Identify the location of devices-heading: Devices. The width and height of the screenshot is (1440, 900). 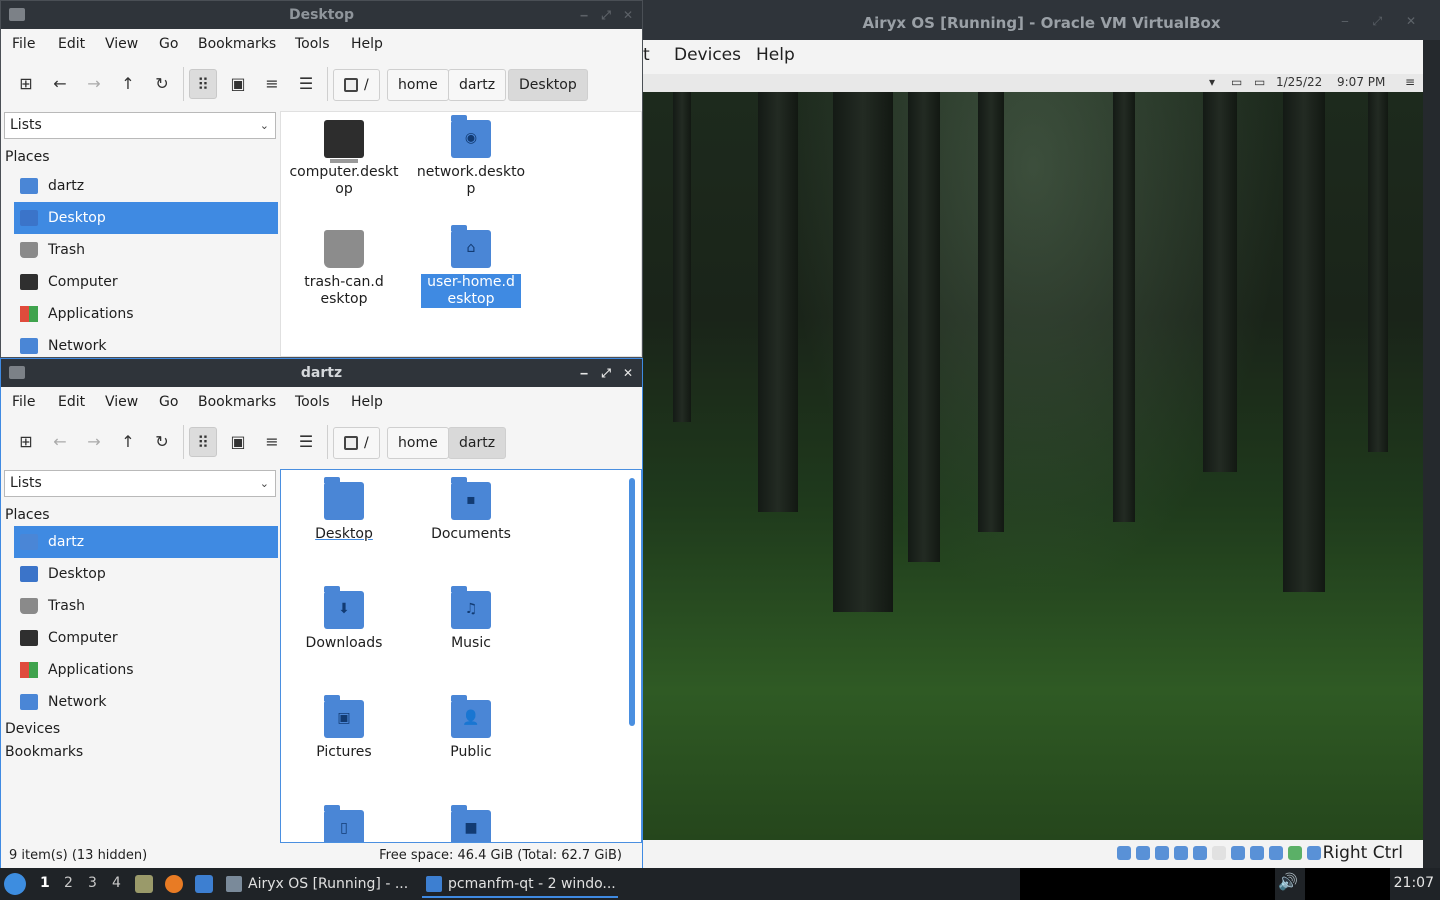
(32, 729).